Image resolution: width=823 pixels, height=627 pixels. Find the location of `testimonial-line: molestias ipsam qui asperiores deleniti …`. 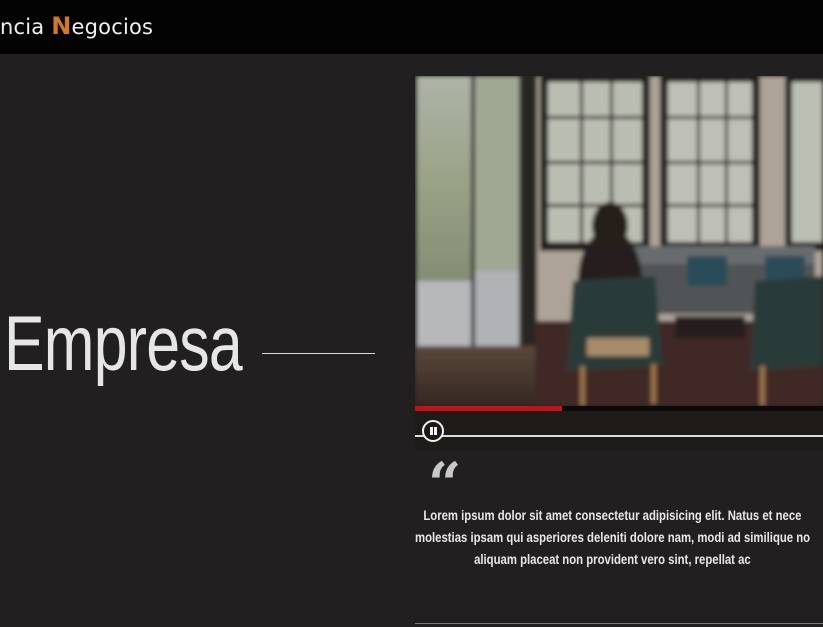

testimonial-line: molestias ipsam qui asperiores deleniti … is located at coordinates (613, 537).